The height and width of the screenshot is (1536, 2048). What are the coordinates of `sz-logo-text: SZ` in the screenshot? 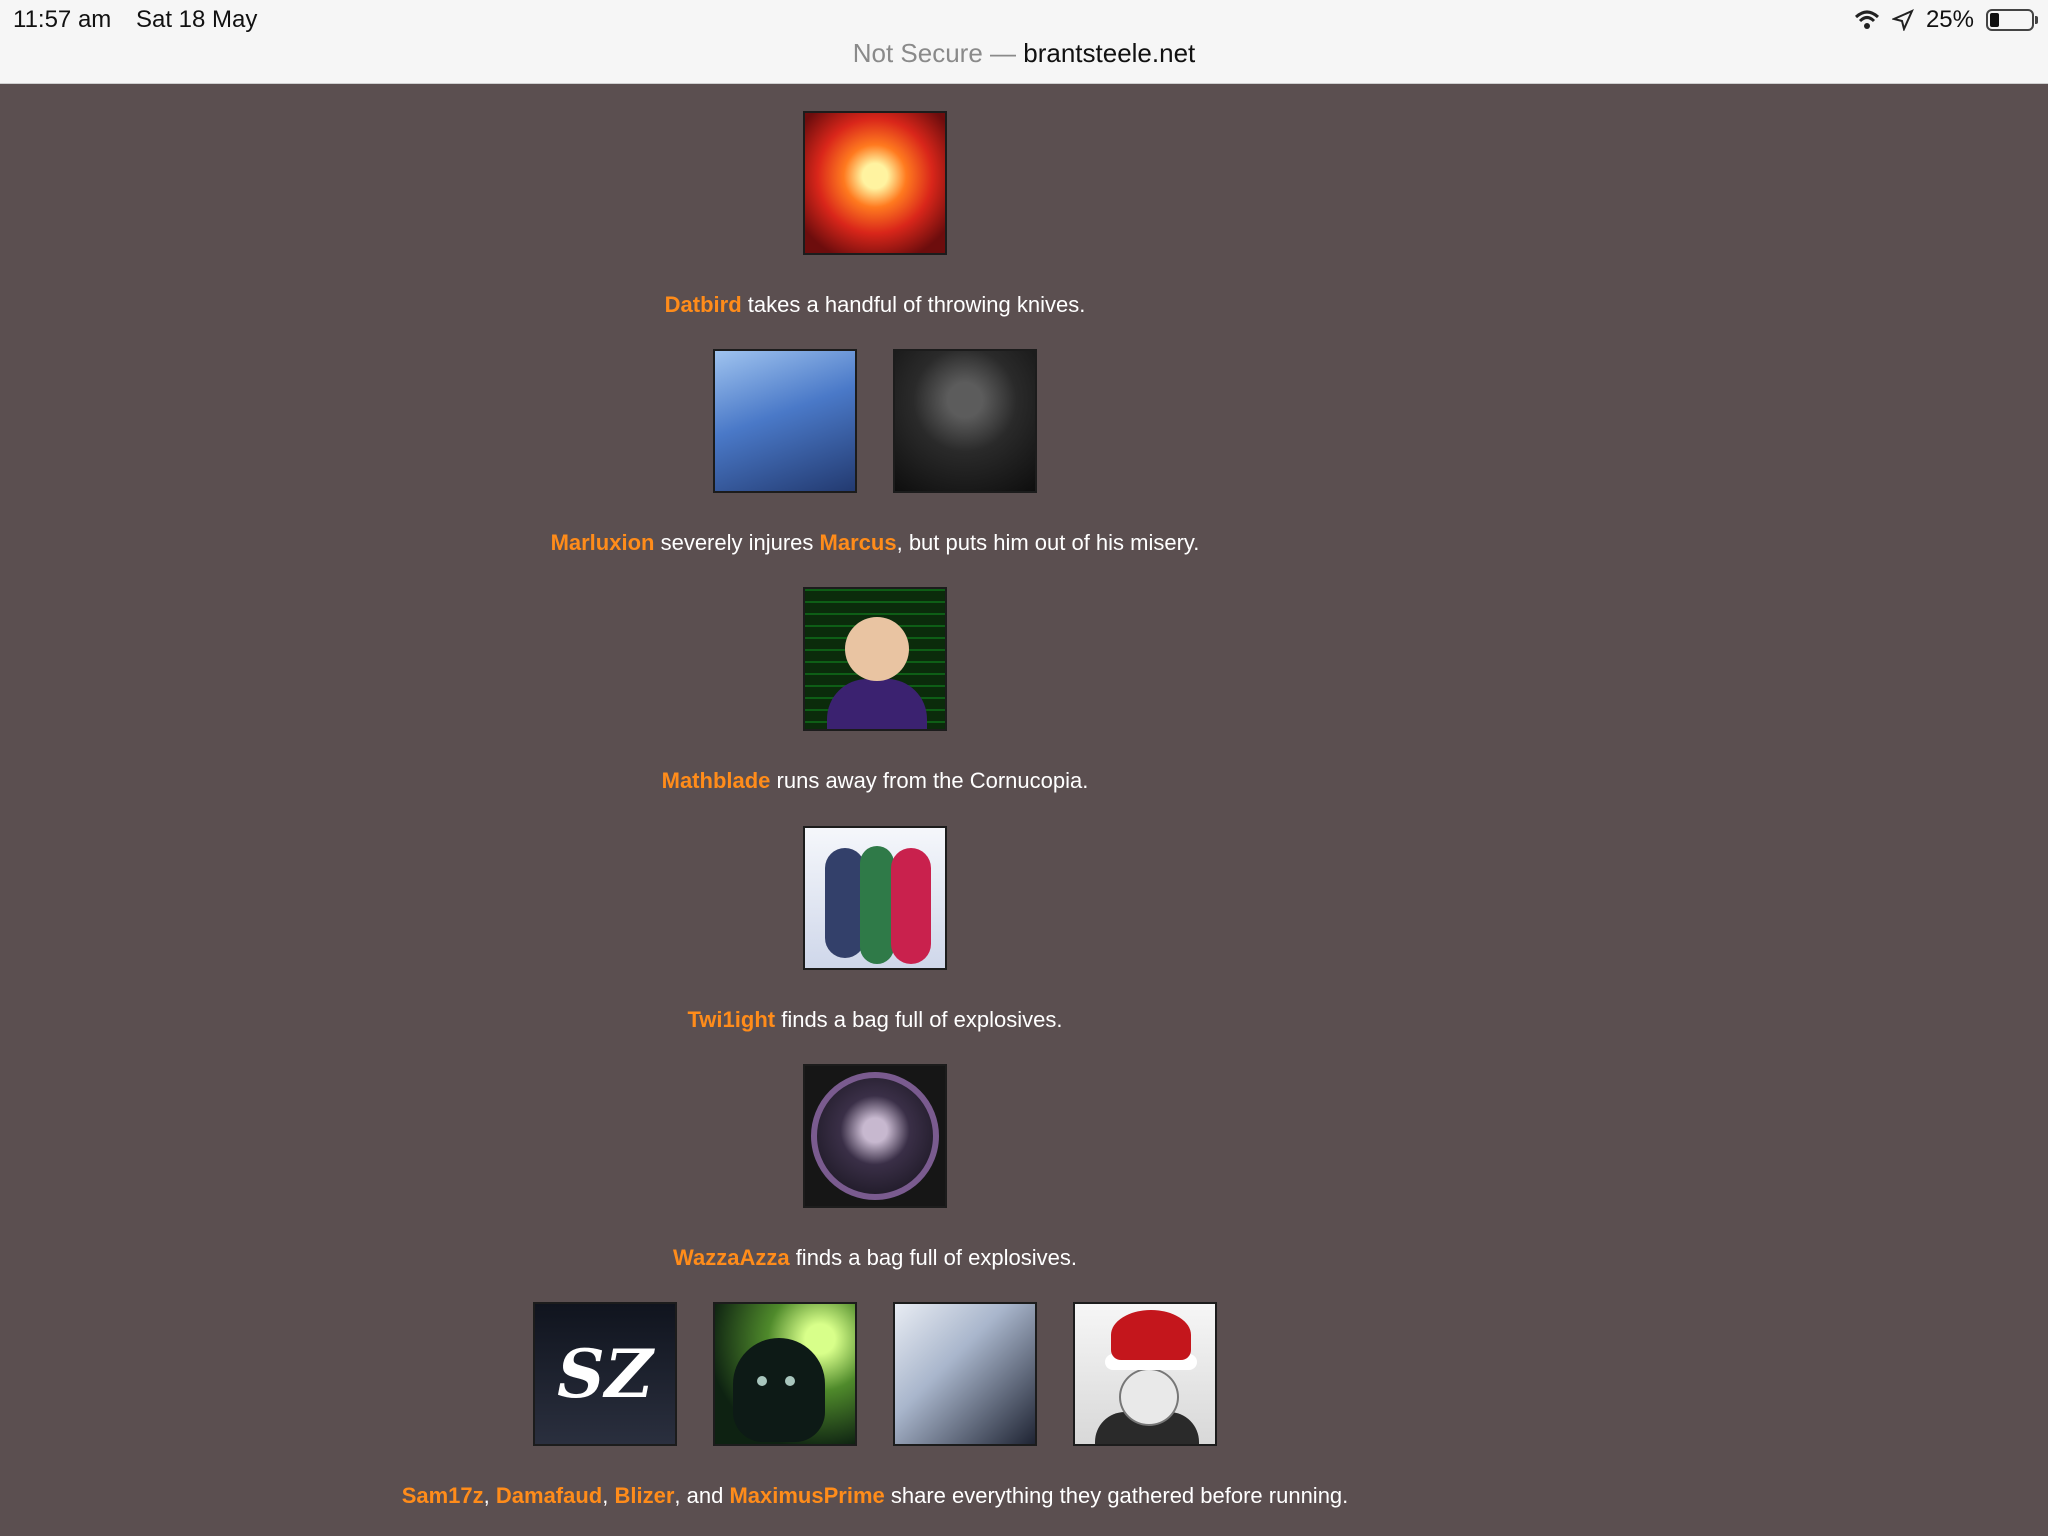 It's located at (605, 1374).